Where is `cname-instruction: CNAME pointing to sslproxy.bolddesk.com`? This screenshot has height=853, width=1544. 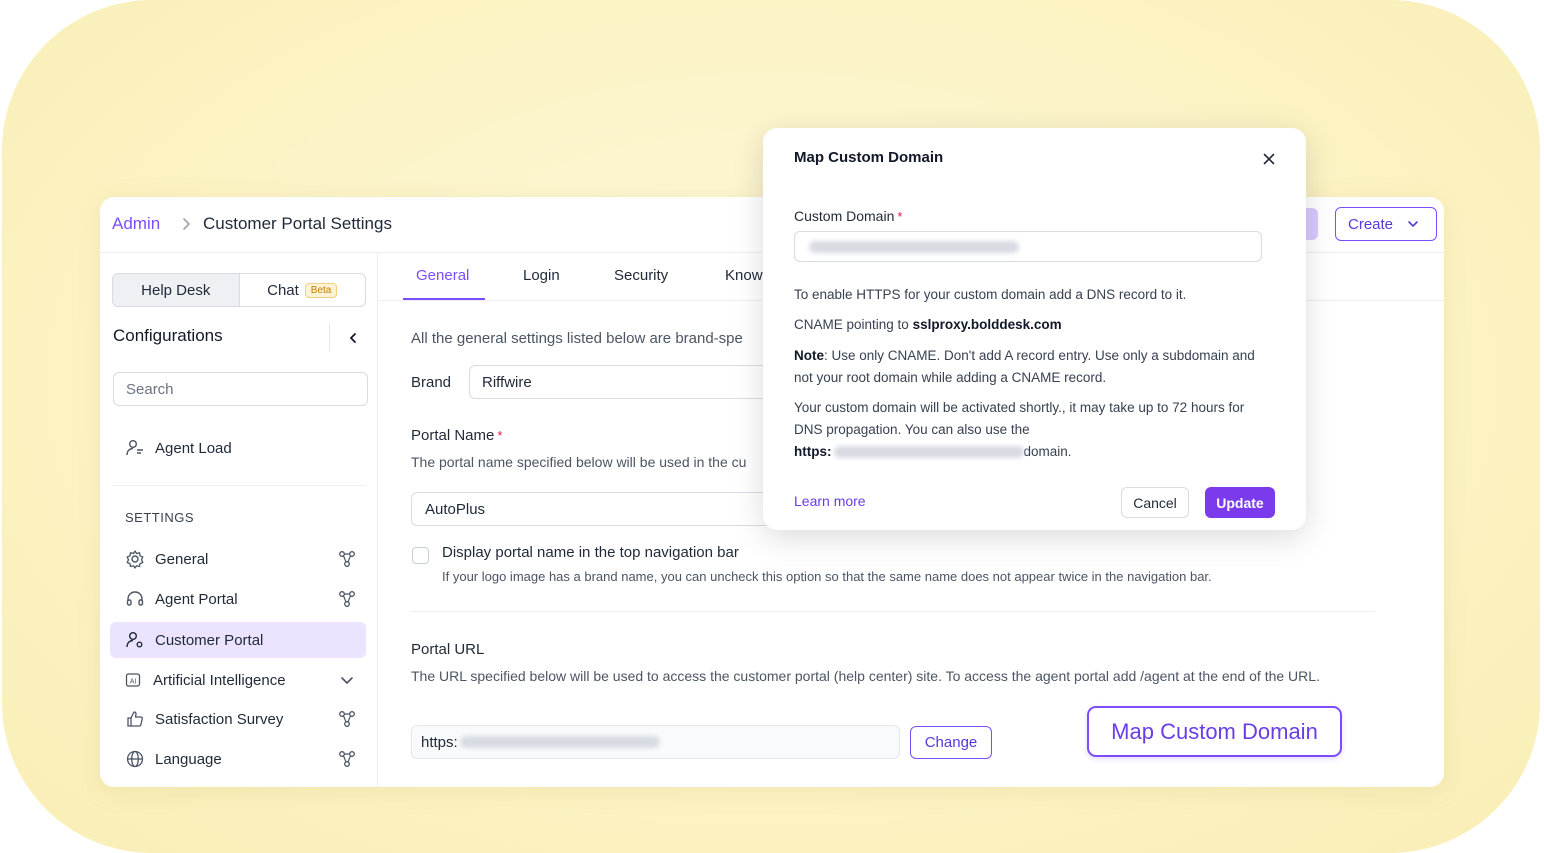 cname-instruction: CNAME pointing to sslproxy.bolddesk.com is located at coordinates (1034, 325).